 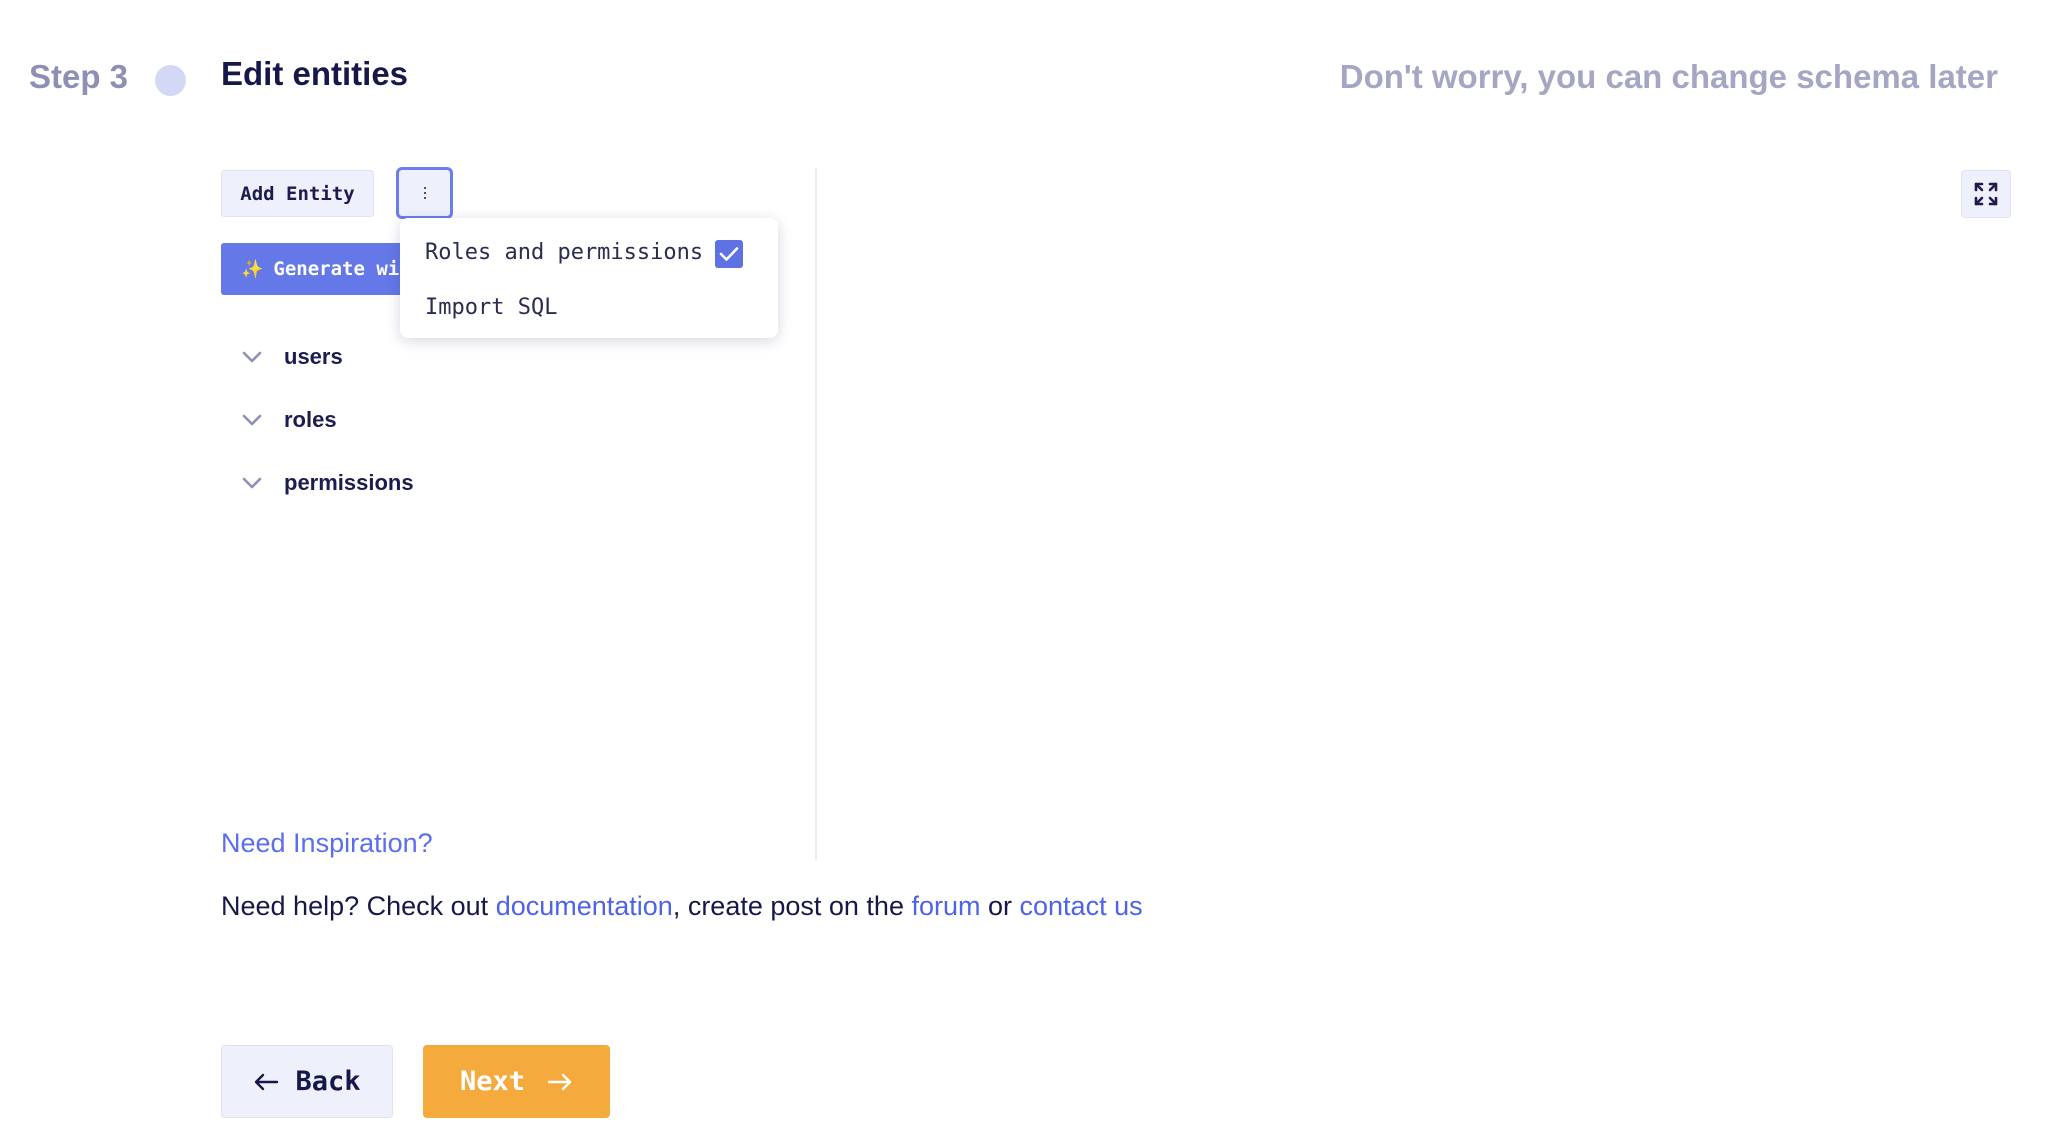 I want to click on entity-row-users: users, so click(x=291, y=357).